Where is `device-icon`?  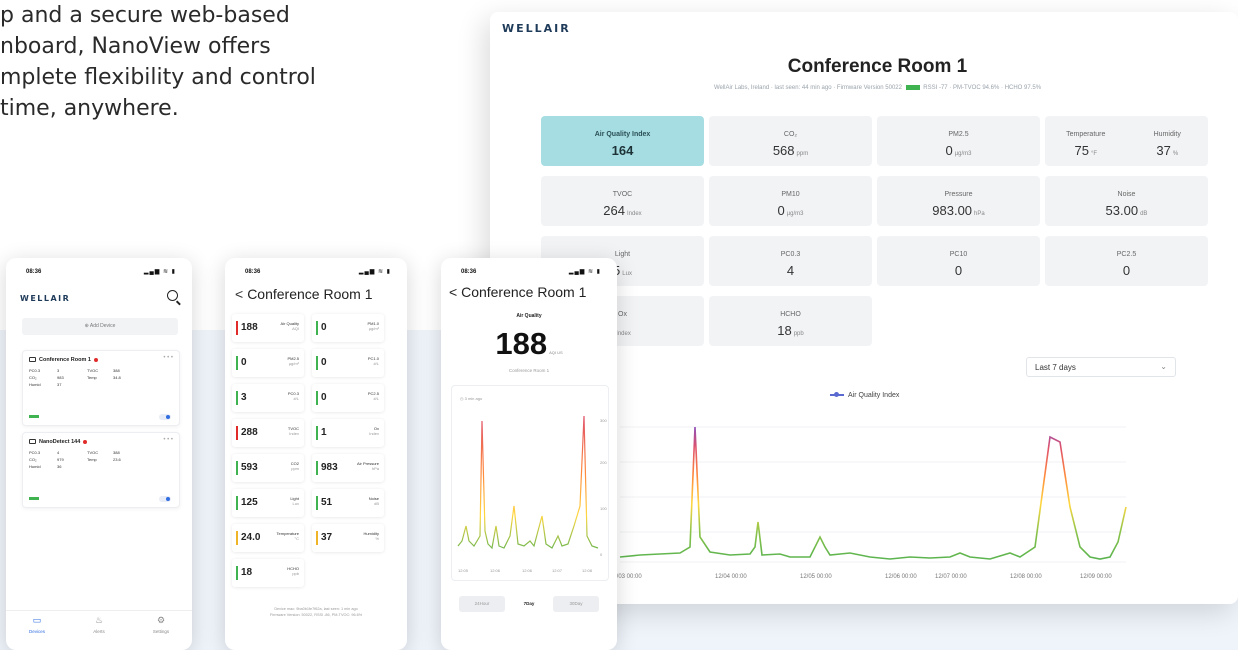
device-icon is located at coordinates (32, 442).